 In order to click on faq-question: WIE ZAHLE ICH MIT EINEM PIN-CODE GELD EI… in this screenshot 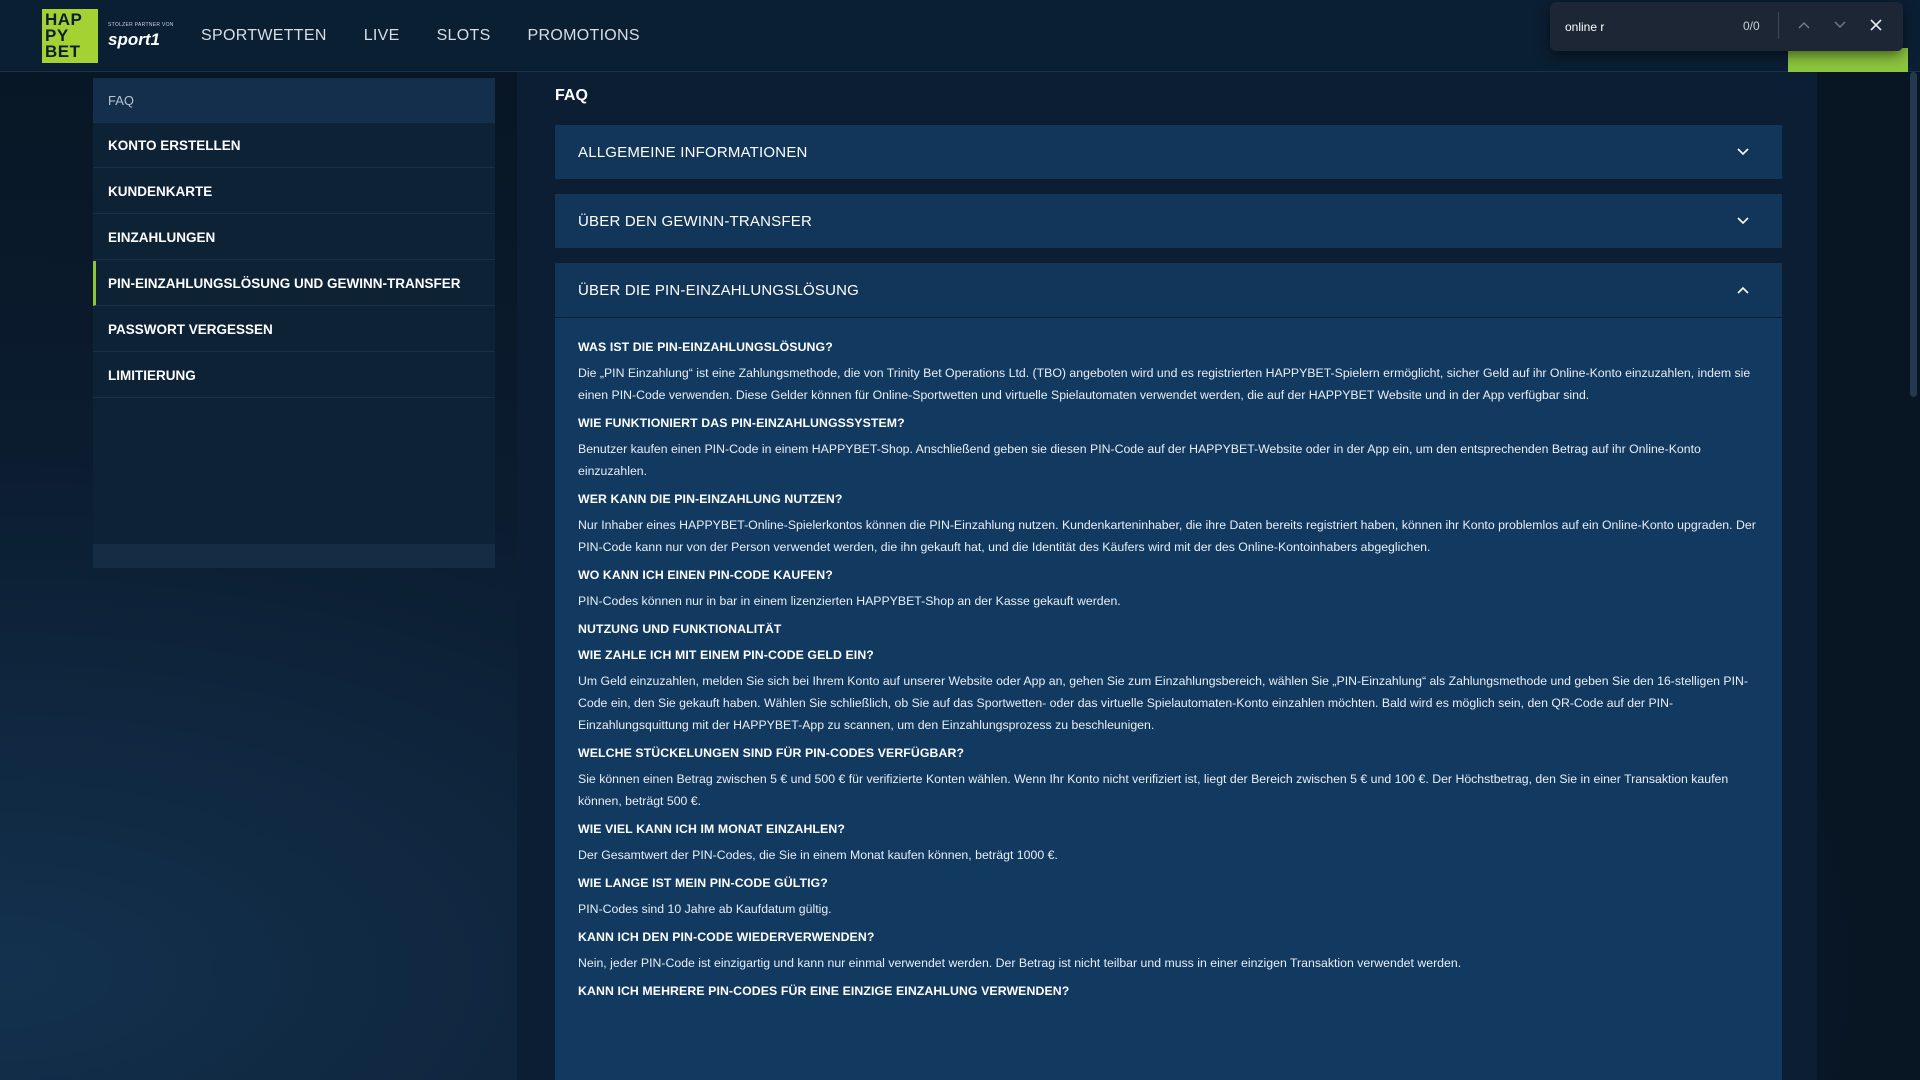, I will do `click(726, 655)`.